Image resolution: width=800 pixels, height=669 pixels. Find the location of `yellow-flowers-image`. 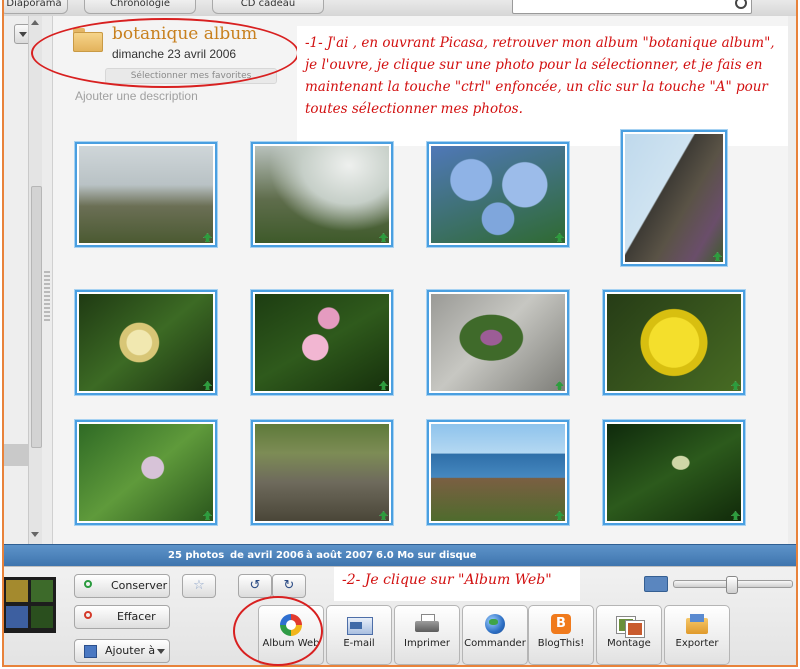

yellow-flowers-image is located at coordinates (674, 342).